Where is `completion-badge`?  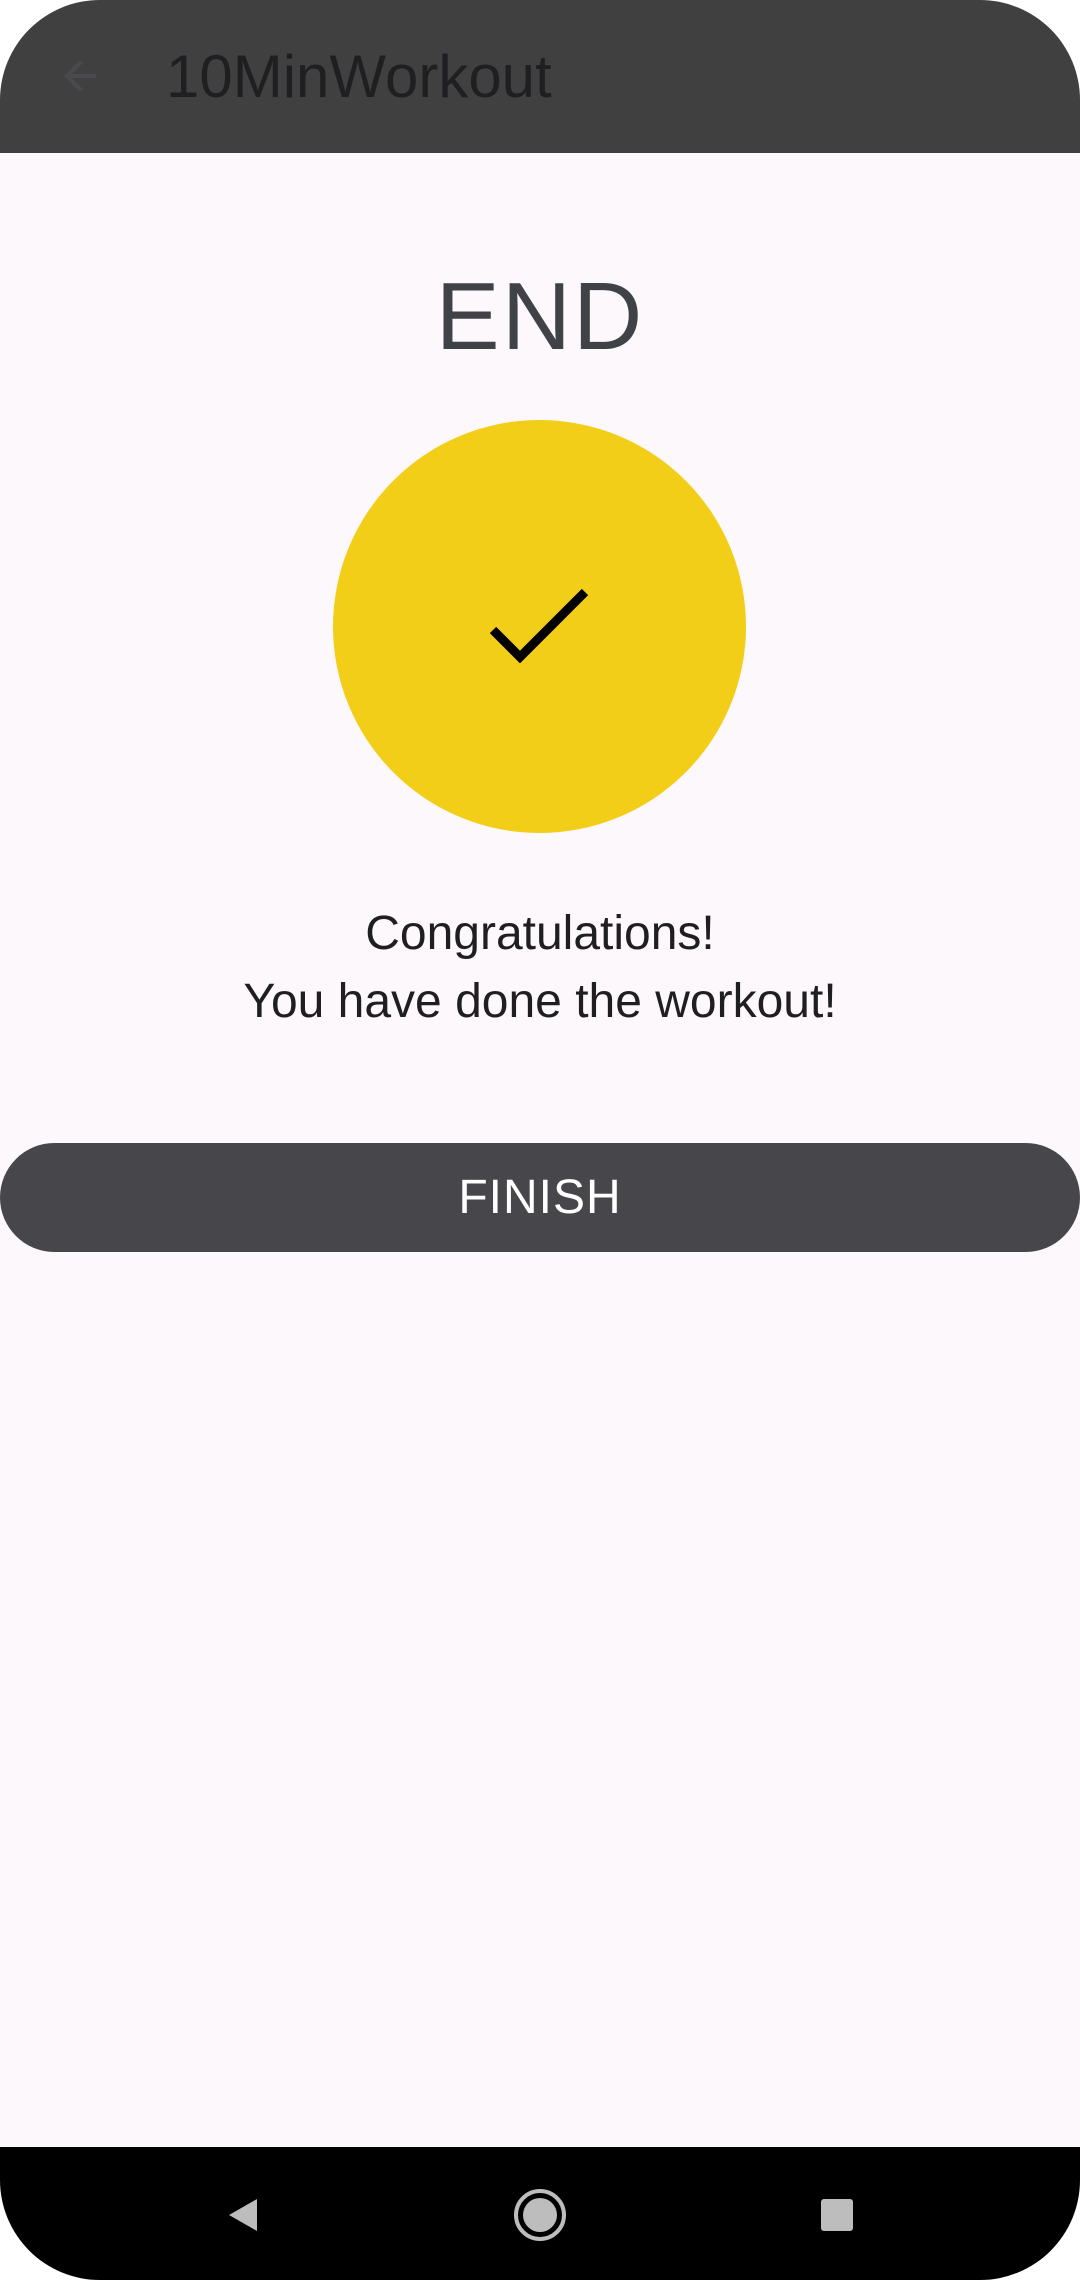
completion-badge is located at coordinates (539, 626).